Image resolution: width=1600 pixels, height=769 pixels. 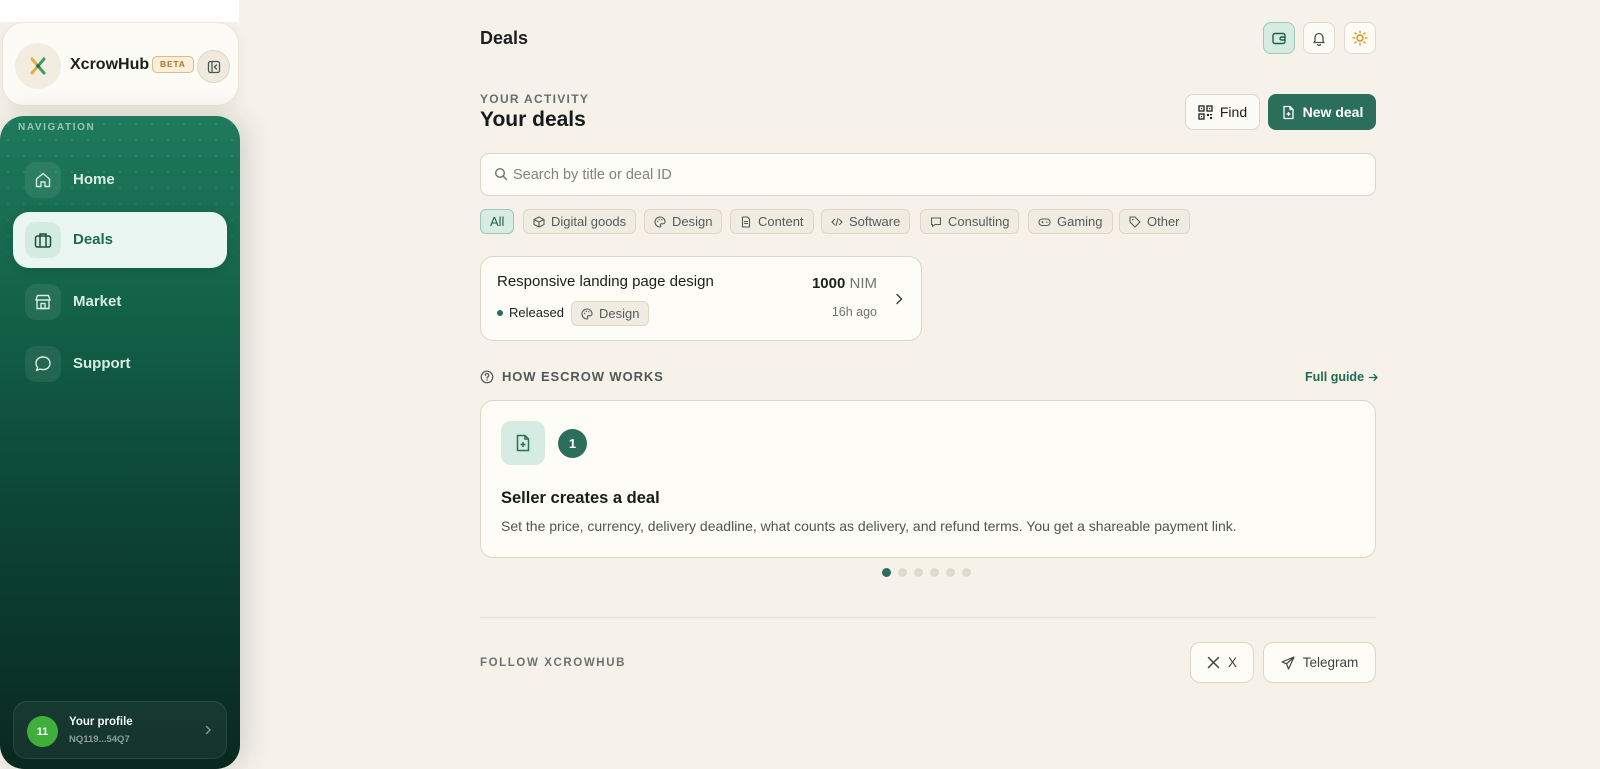 I want to click on deal-amount: 1000 NIM, so click(x=844, y=283).